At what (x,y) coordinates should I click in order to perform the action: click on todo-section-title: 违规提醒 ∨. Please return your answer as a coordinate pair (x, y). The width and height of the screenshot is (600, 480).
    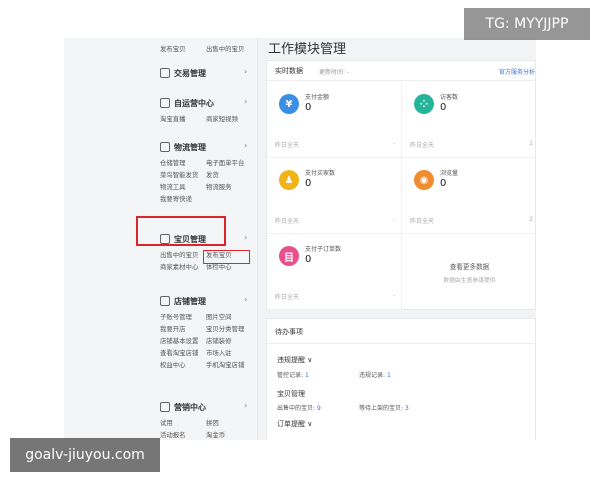
    Looking at the image, I should click on (294, 360).